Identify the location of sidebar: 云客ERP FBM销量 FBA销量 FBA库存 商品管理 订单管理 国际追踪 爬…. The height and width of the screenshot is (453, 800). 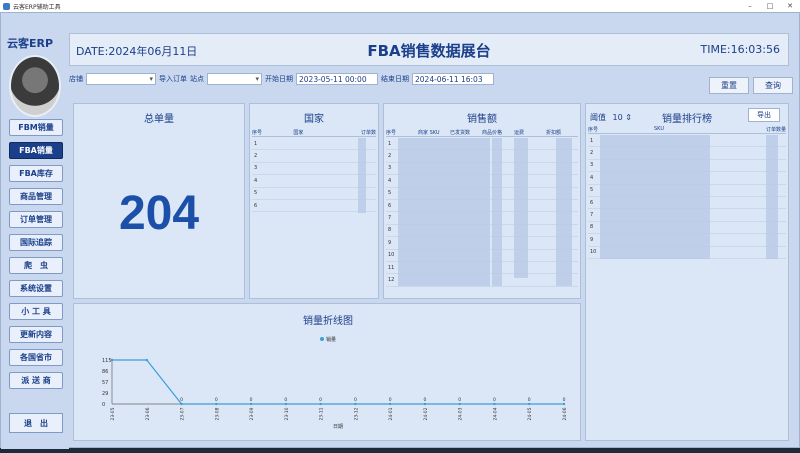
(35, 231).